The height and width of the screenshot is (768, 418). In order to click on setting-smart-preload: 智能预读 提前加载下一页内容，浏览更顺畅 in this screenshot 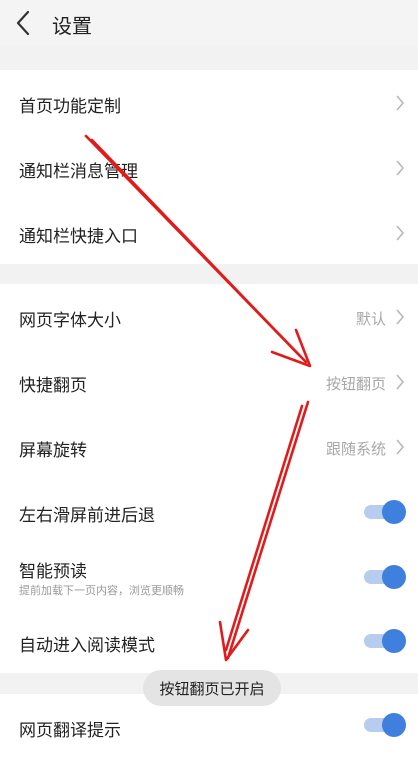, I will do `click(209, 576)`.